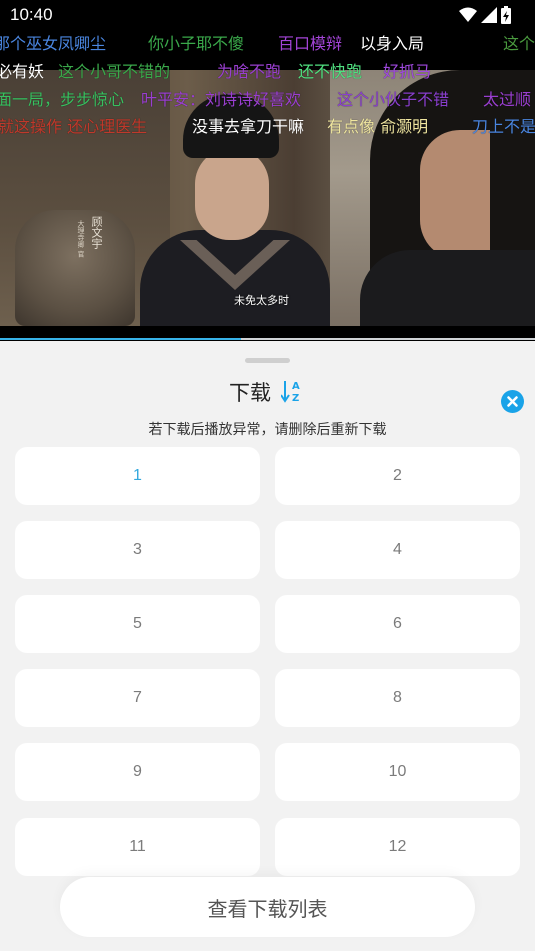  I want to click on person-right-robe, so click(447, 288).